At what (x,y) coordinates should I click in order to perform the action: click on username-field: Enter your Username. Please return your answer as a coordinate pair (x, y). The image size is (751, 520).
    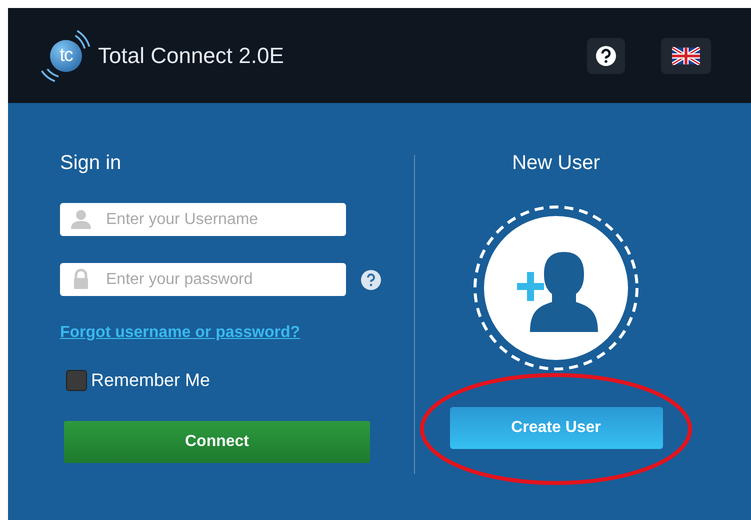
    Looking at the image, I should click on (203, 219).